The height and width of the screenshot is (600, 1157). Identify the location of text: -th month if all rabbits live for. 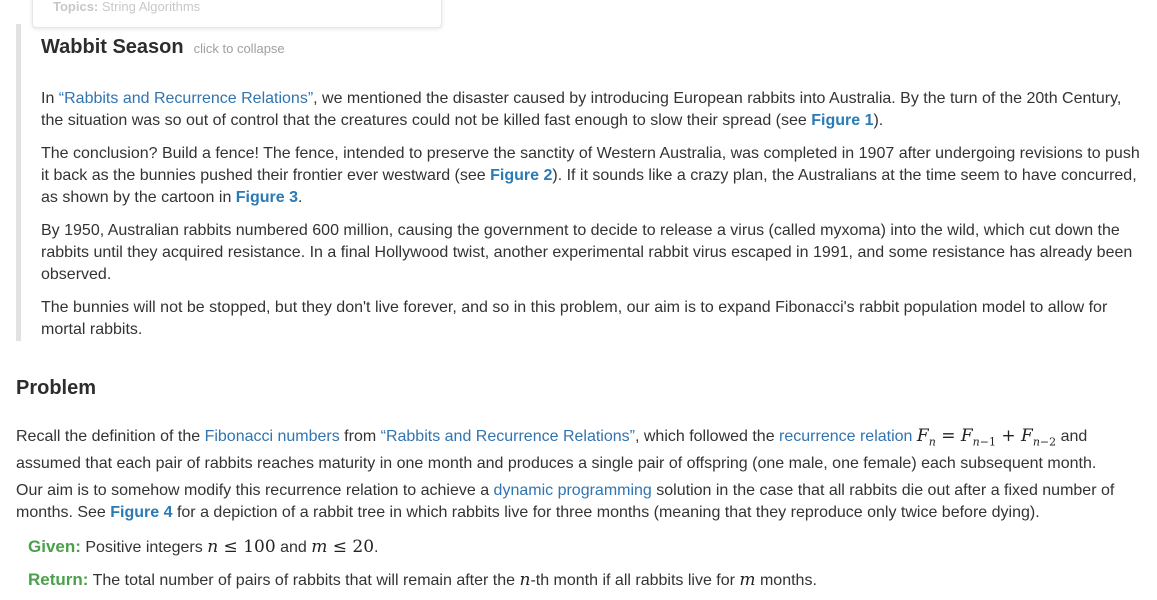
(635, 580).